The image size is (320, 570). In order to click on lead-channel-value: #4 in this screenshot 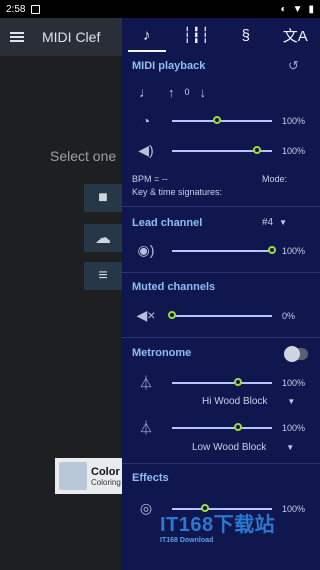, I will do `click(268, 222)`.